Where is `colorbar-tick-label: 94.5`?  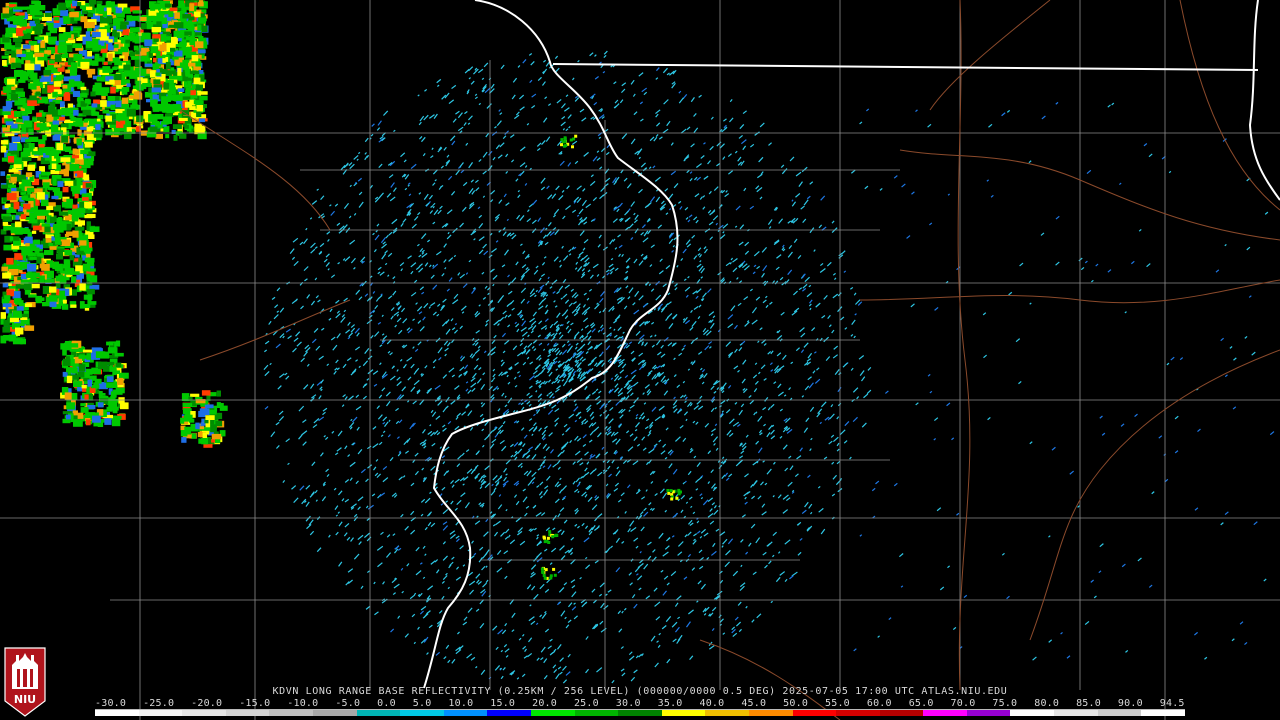 colorbar-tick-label: 94.5 is located at coordinates (1172, 703).